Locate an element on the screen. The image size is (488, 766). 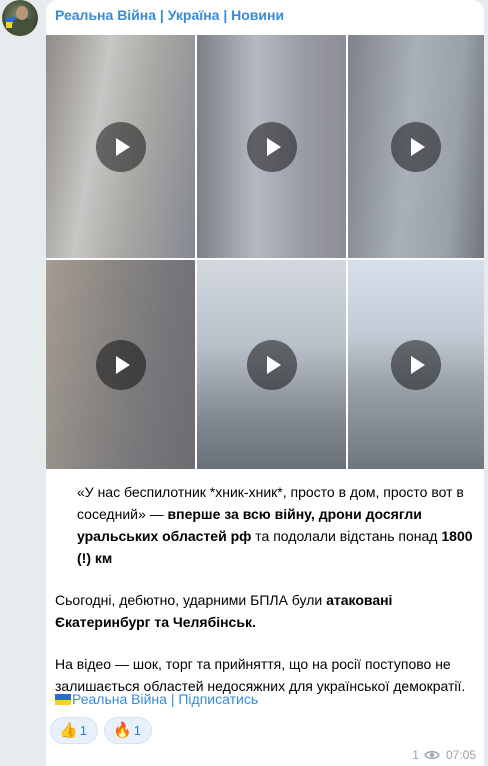
channel-avatar is located at coordinates (20, 18).